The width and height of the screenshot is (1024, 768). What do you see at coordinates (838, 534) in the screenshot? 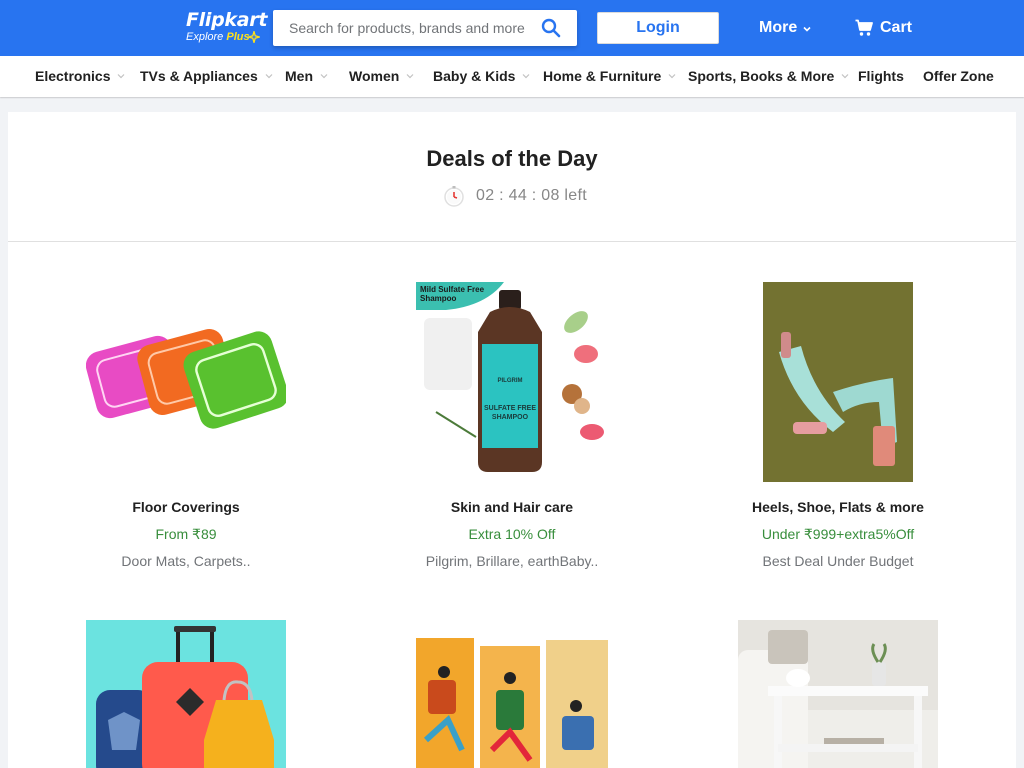
I see `deal-offer: Under ₹999+extra5%Off` at bounding box center [838, 534].